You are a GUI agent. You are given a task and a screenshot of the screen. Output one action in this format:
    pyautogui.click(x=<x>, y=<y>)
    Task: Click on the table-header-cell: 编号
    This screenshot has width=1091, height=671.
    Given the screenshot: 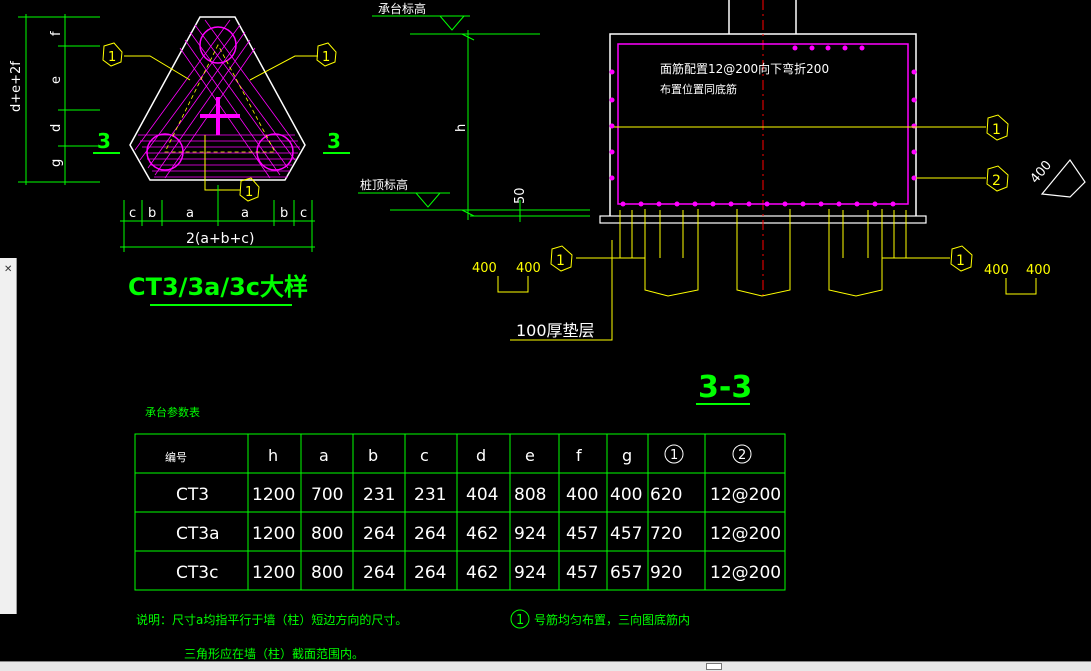 What is the action you would take?
    pyautogui.click(x=176, y=457)
    